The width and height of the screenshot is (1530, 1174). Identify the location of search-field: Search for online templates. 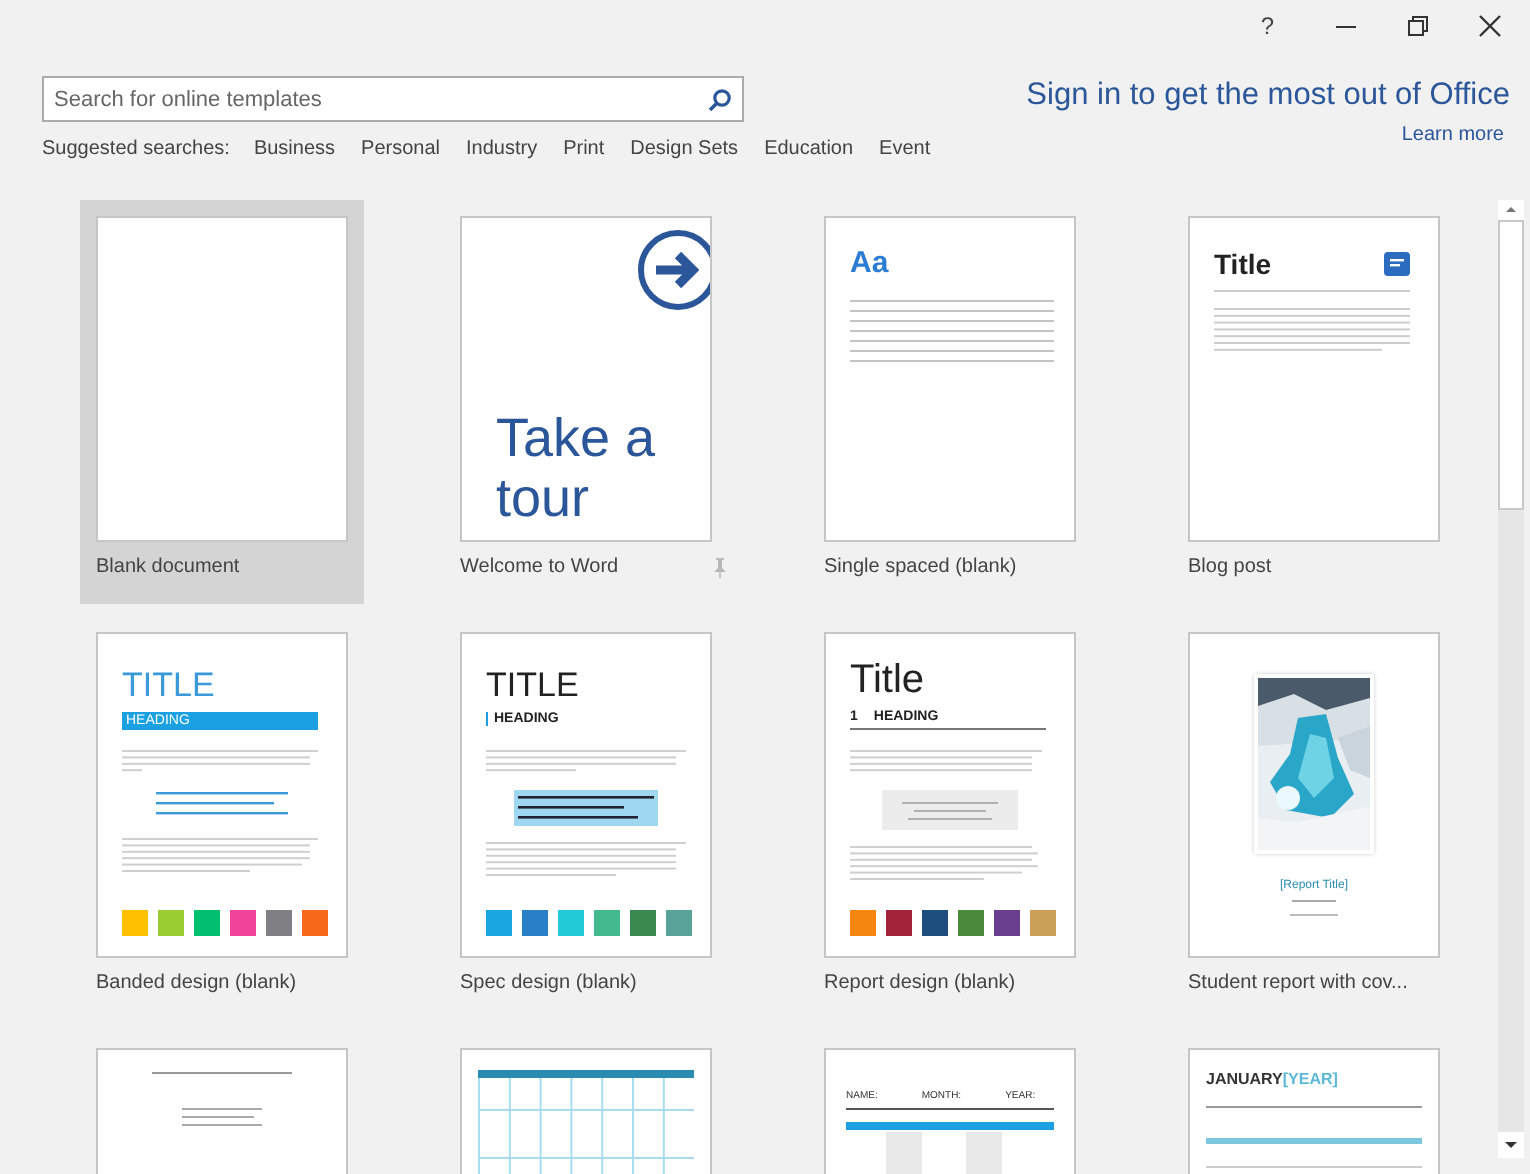
(393, 99).